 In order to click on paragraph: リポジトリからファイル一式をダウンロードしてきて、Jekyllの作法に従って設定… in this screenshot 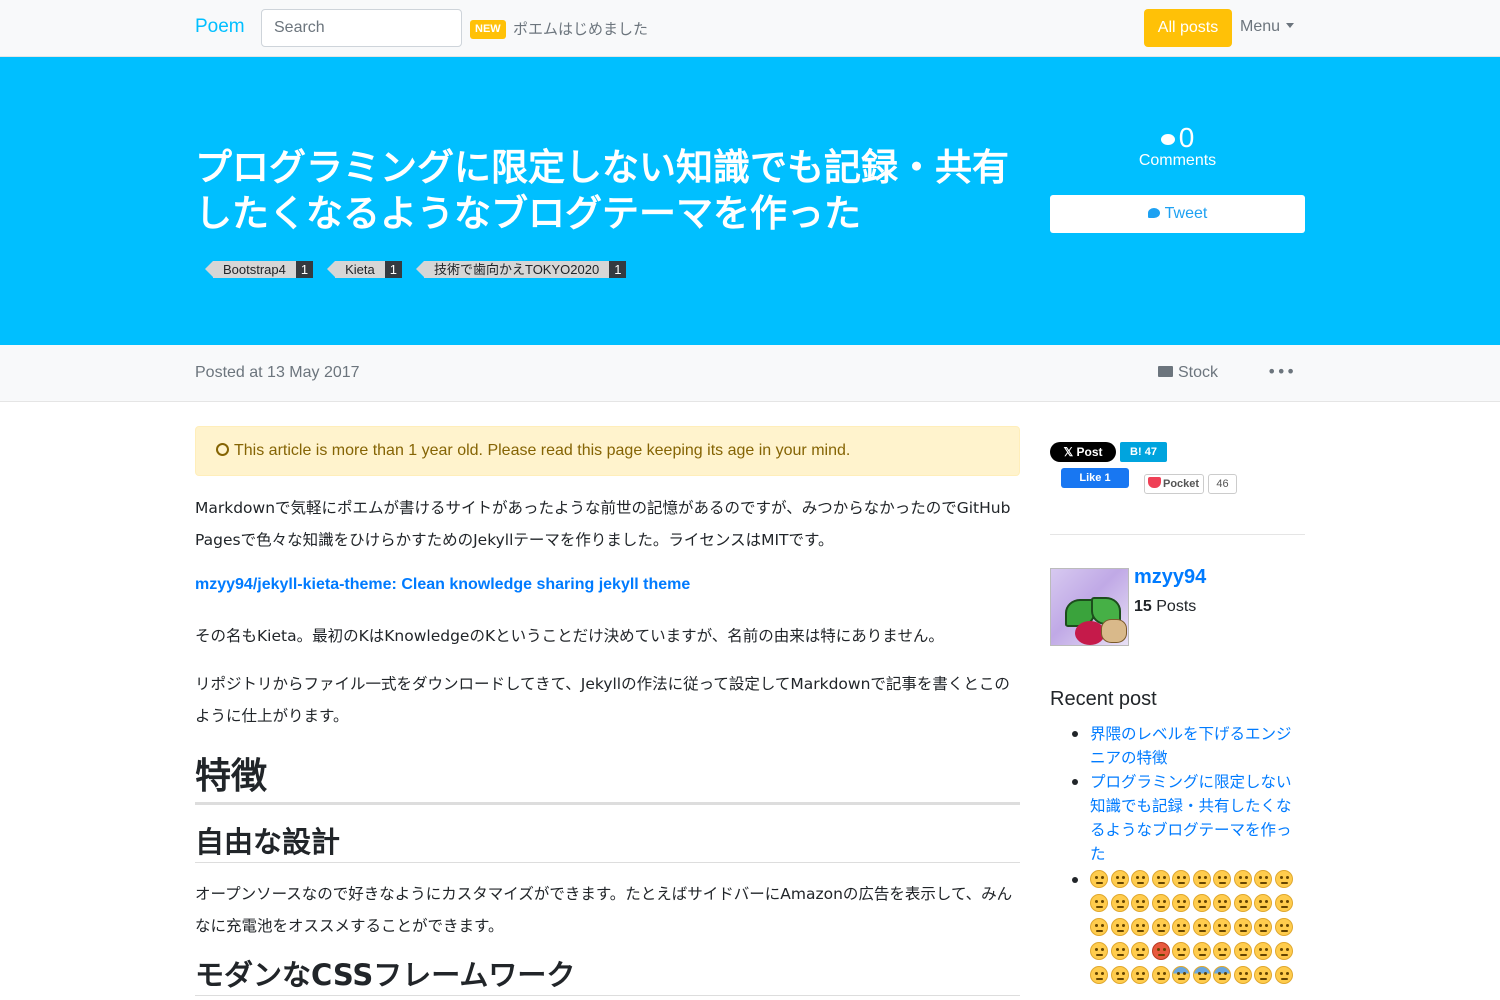, I will do `click(602, 700)`.